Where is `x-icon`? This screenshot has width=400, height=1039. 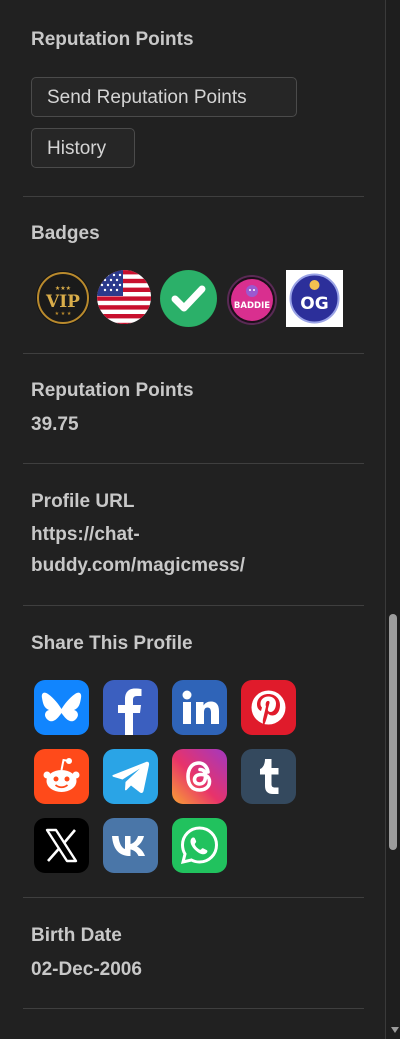 x-icon is located at coordinates (61, 845).